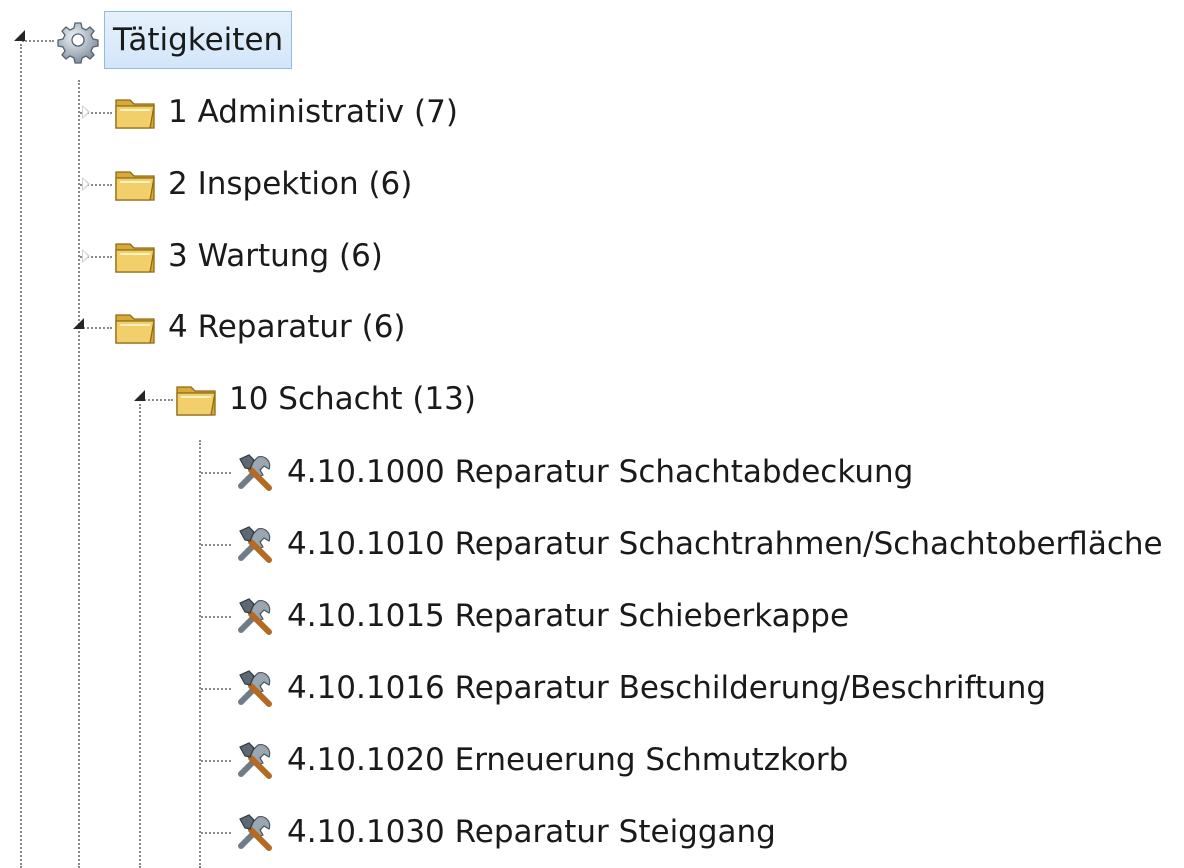 The image size is (1184, 868). Describe the element at coordinates (568, 760) in the screenshot. I see `tree-node-label: 4.10.1020 Erneuerung Schmutzkorb` at that location.